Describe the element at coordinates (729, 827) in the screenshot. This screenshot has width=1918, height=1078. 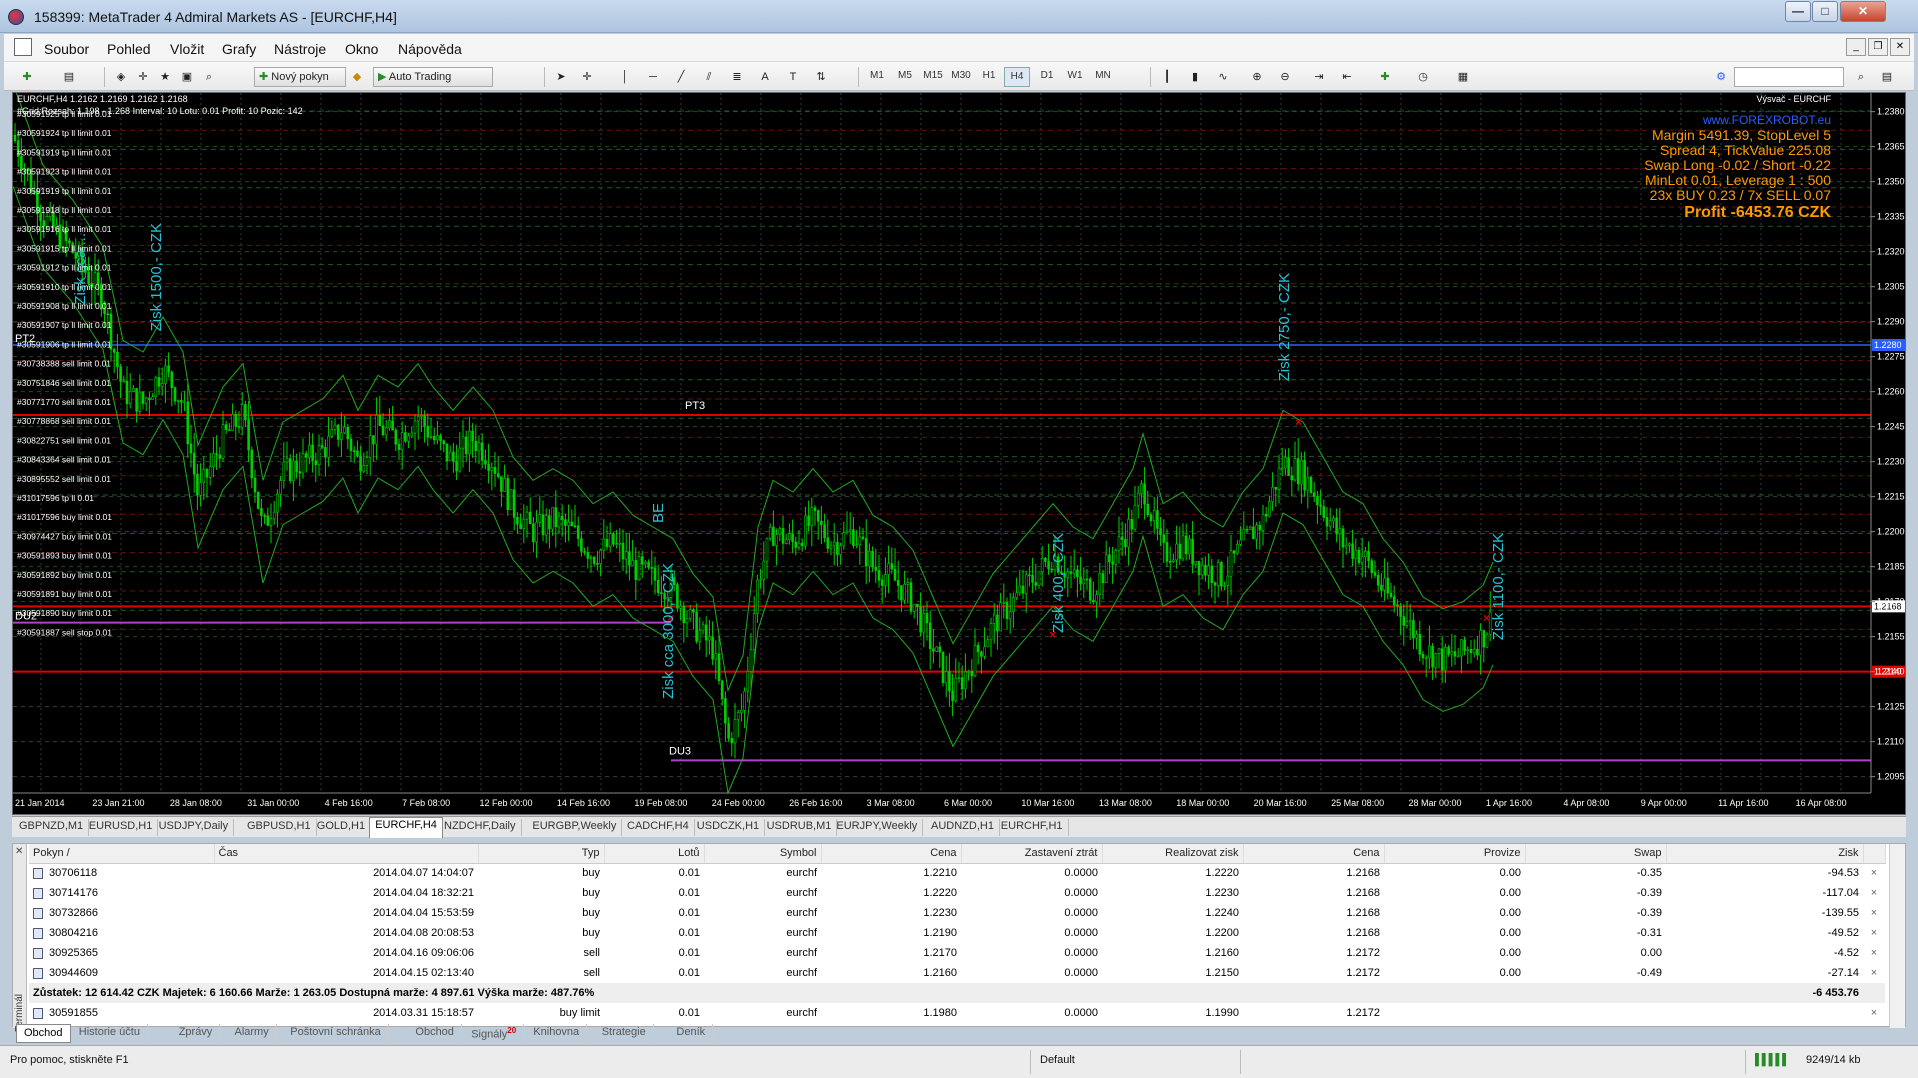
I see `chart-tab: USDCZK,H1` at that location.